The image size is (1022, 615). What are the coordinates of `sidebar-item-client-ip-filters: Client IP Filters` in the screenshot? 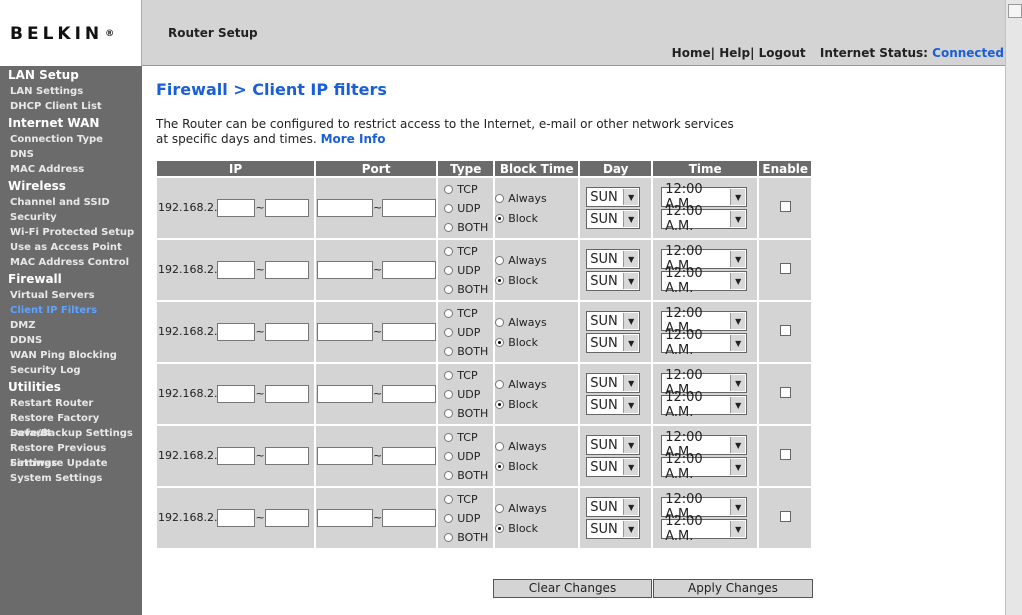 It's located at (71, 310).